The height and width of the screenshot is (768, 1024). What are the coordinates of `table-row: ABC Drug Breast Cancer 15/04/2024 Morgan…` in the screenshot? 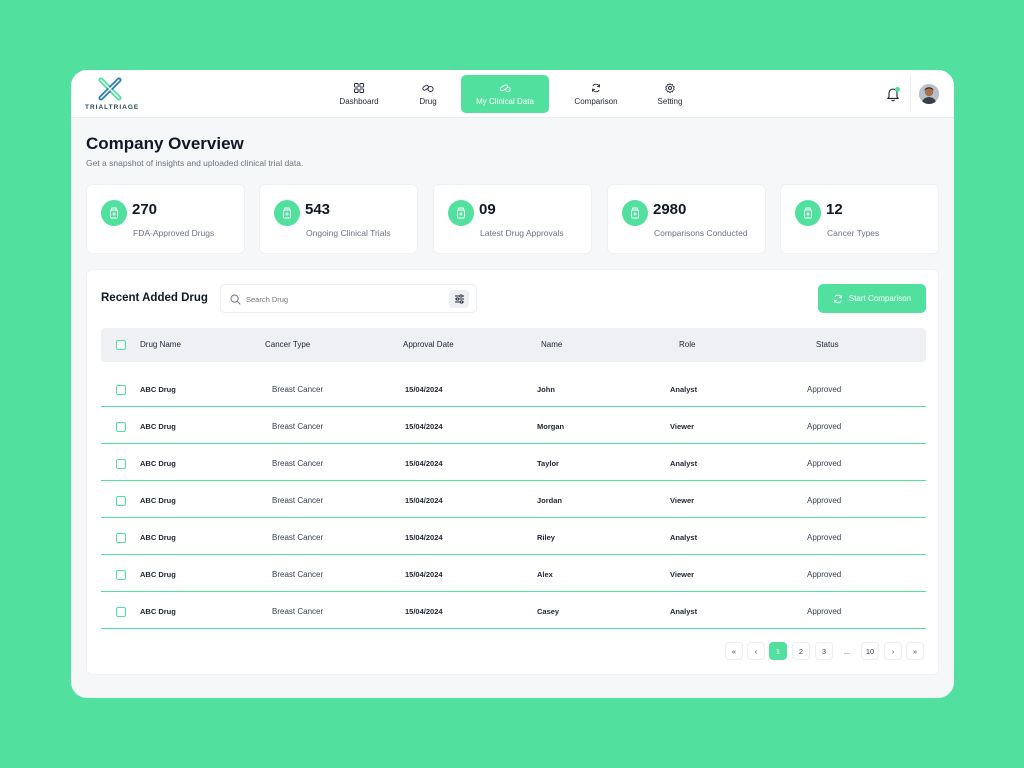 It's located at (513, 425).